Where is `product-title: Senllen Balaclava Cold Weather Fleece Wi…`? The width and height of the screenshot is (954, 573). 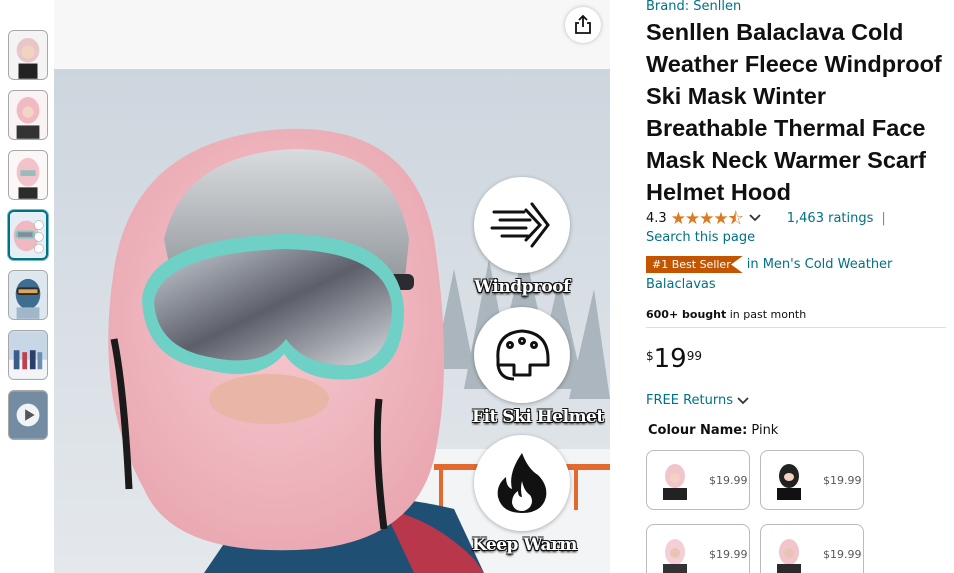
product-title: Senllen Balaclava Cold Weather Fleece Wi… is located at coordinates (794, 112).